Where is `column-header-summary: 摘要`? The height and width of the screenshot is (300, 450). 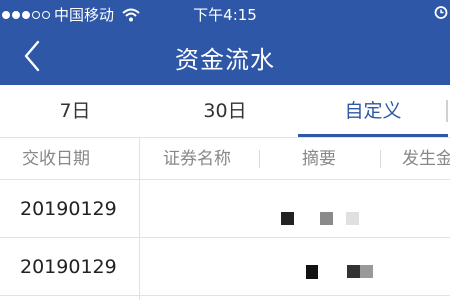 column-header-summary: 摘要 is located at coordinates (319, 159).